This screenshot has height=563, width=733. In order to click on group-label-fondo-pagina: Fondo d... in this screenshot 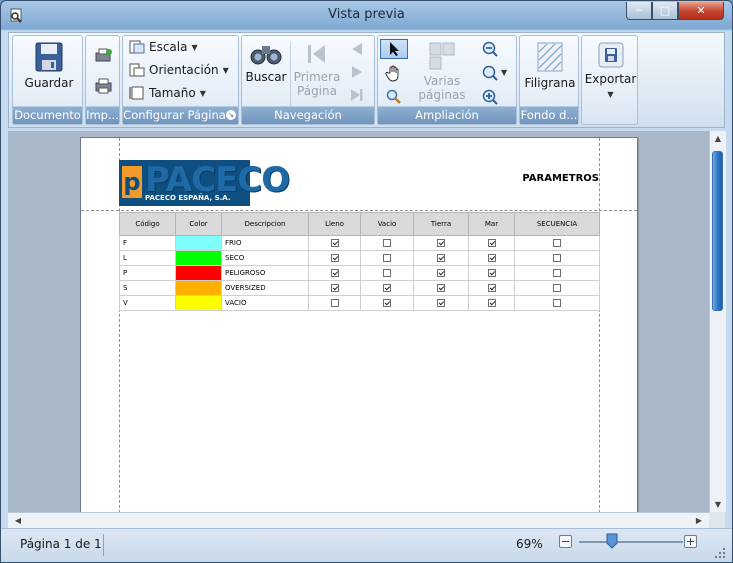, I will do `click(549, 115)`.